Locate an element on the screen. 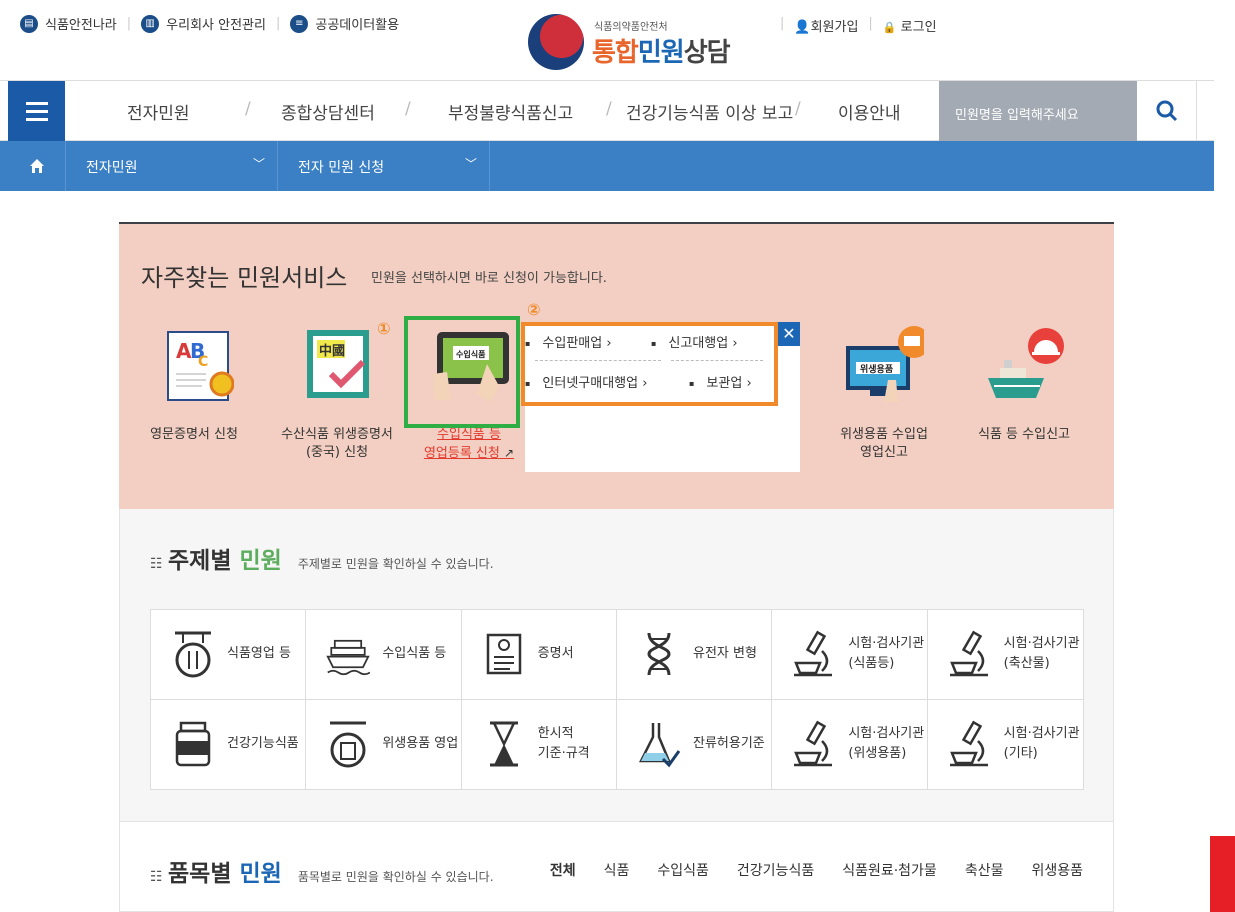  item-title: 품목별 is located at coordinates (200, 874).